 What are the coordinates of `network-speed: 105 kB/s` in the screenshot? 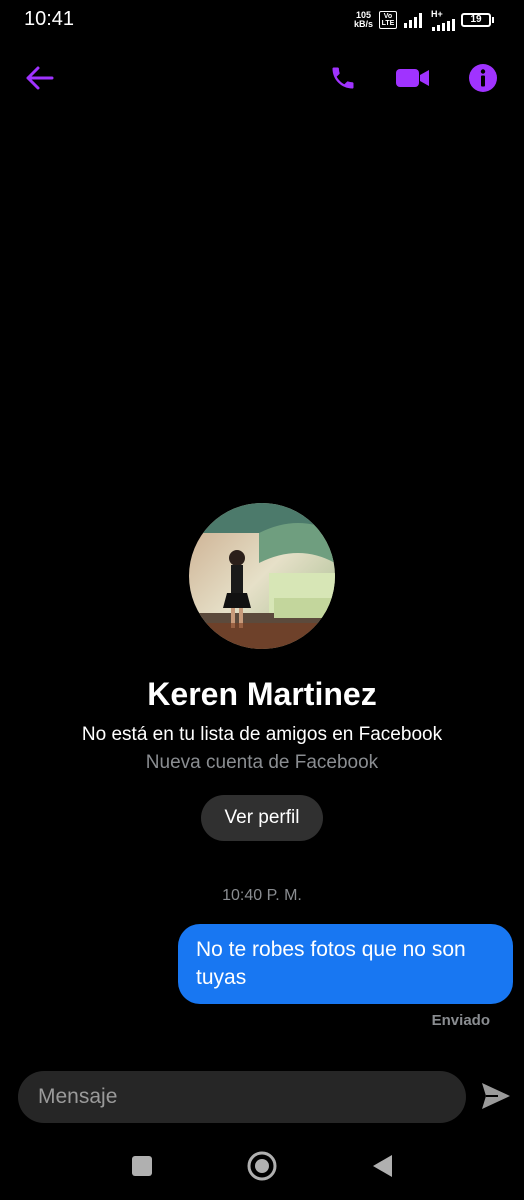 It's located at (363, 20).